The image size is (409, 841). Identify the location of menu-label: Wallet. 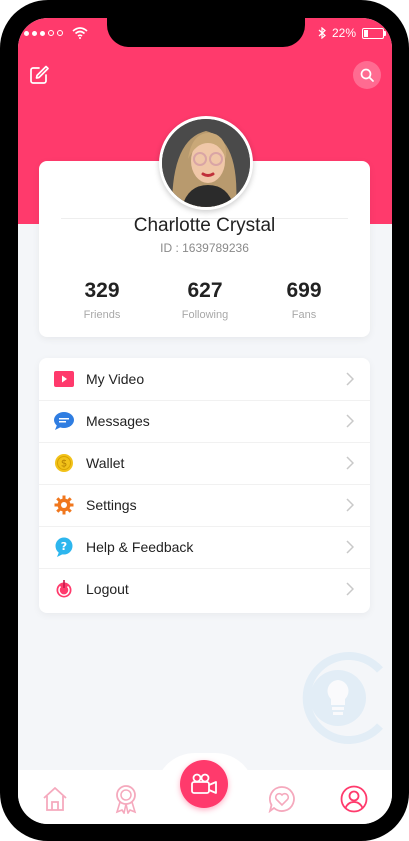
(105, 463).